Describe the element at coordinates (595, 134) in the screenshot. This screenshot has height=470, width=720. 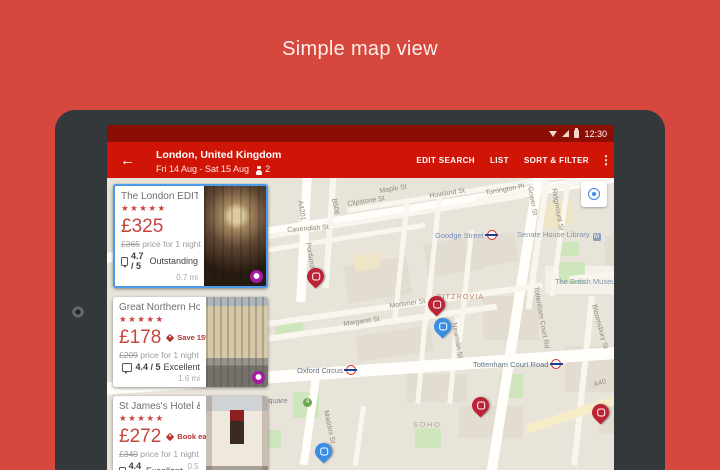
I see `clock: 12:30` at that location.